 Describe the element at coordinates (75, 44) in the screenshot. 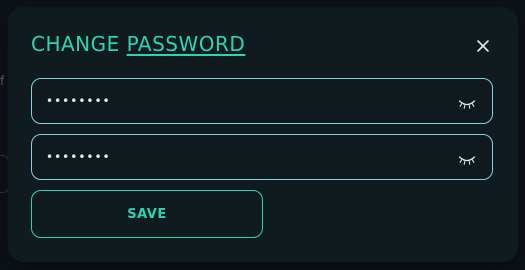

I see `dialog-title-prefix: CHANGE` at that location.